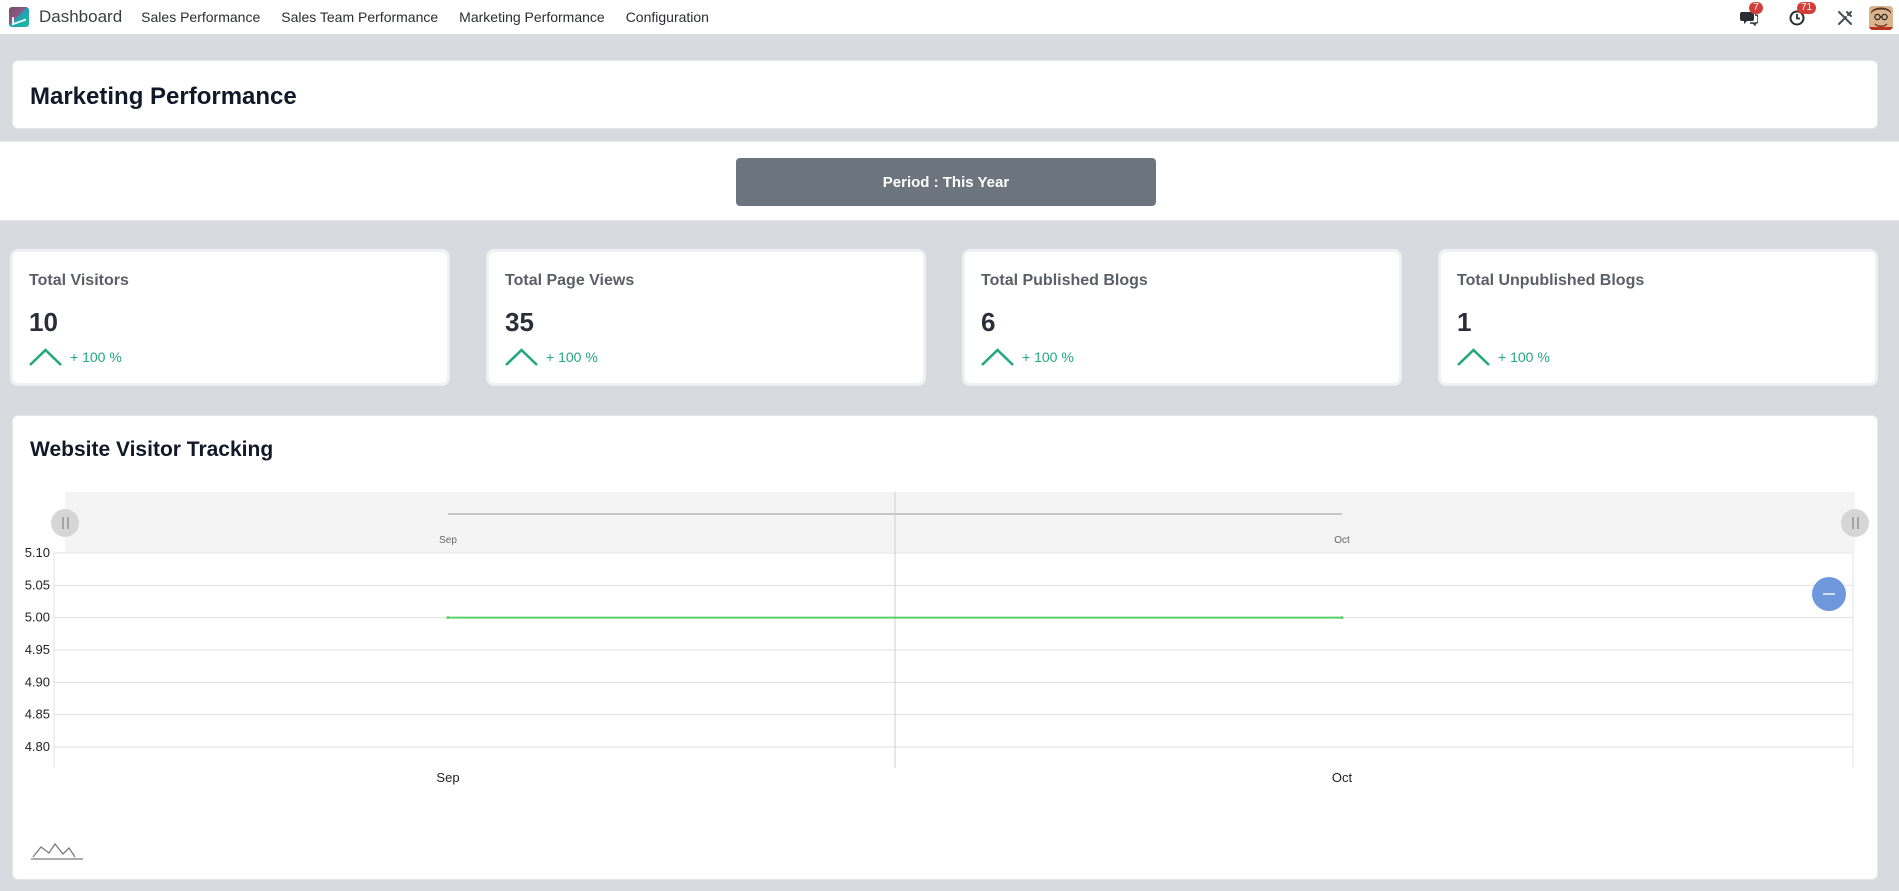  What do you see at coordinates (1464, 322) in the screenshot?
I see `kpi-value: 1` at bounding box center [1464, 322].